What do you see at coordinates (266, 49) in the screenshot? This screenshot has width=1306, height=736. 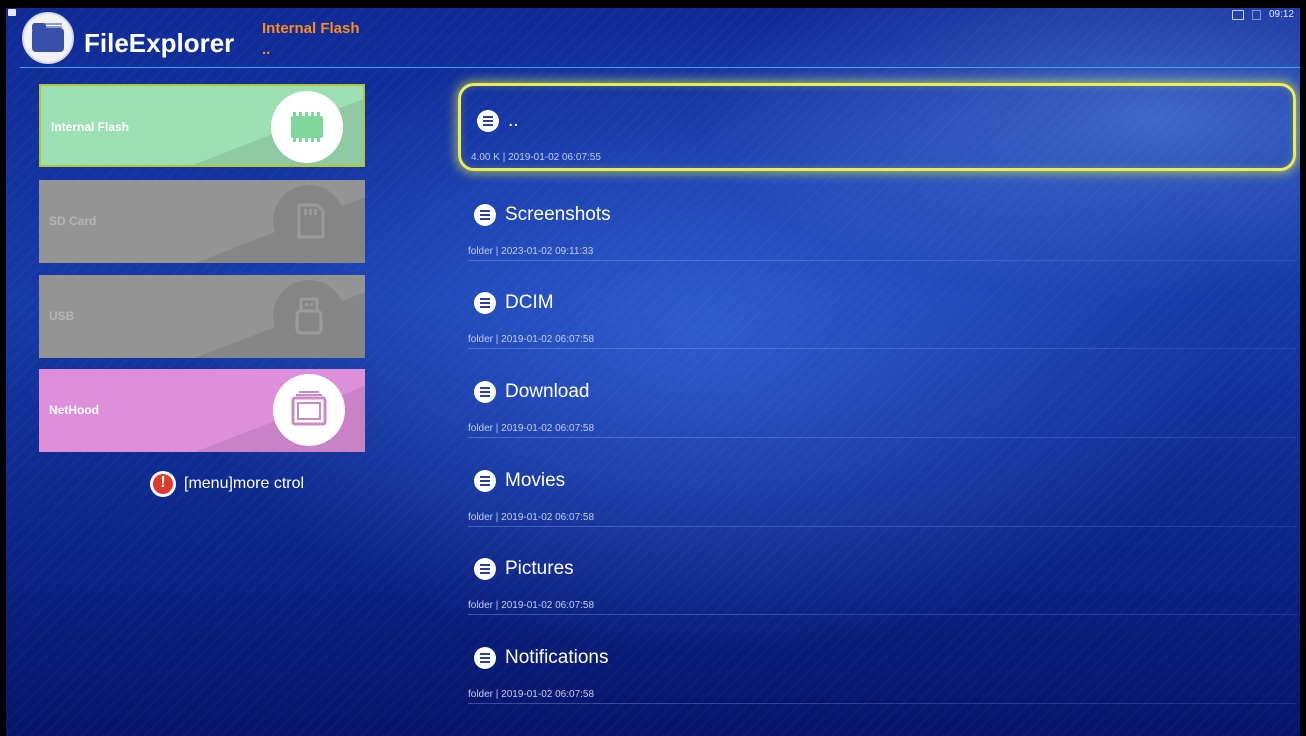 I see `current-path: ..` at bounding box center [266, 49].